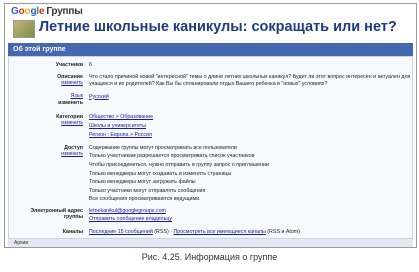 This screenshot has width=419, height=272. I want to click on logo-letter: G, so click(15, 11).